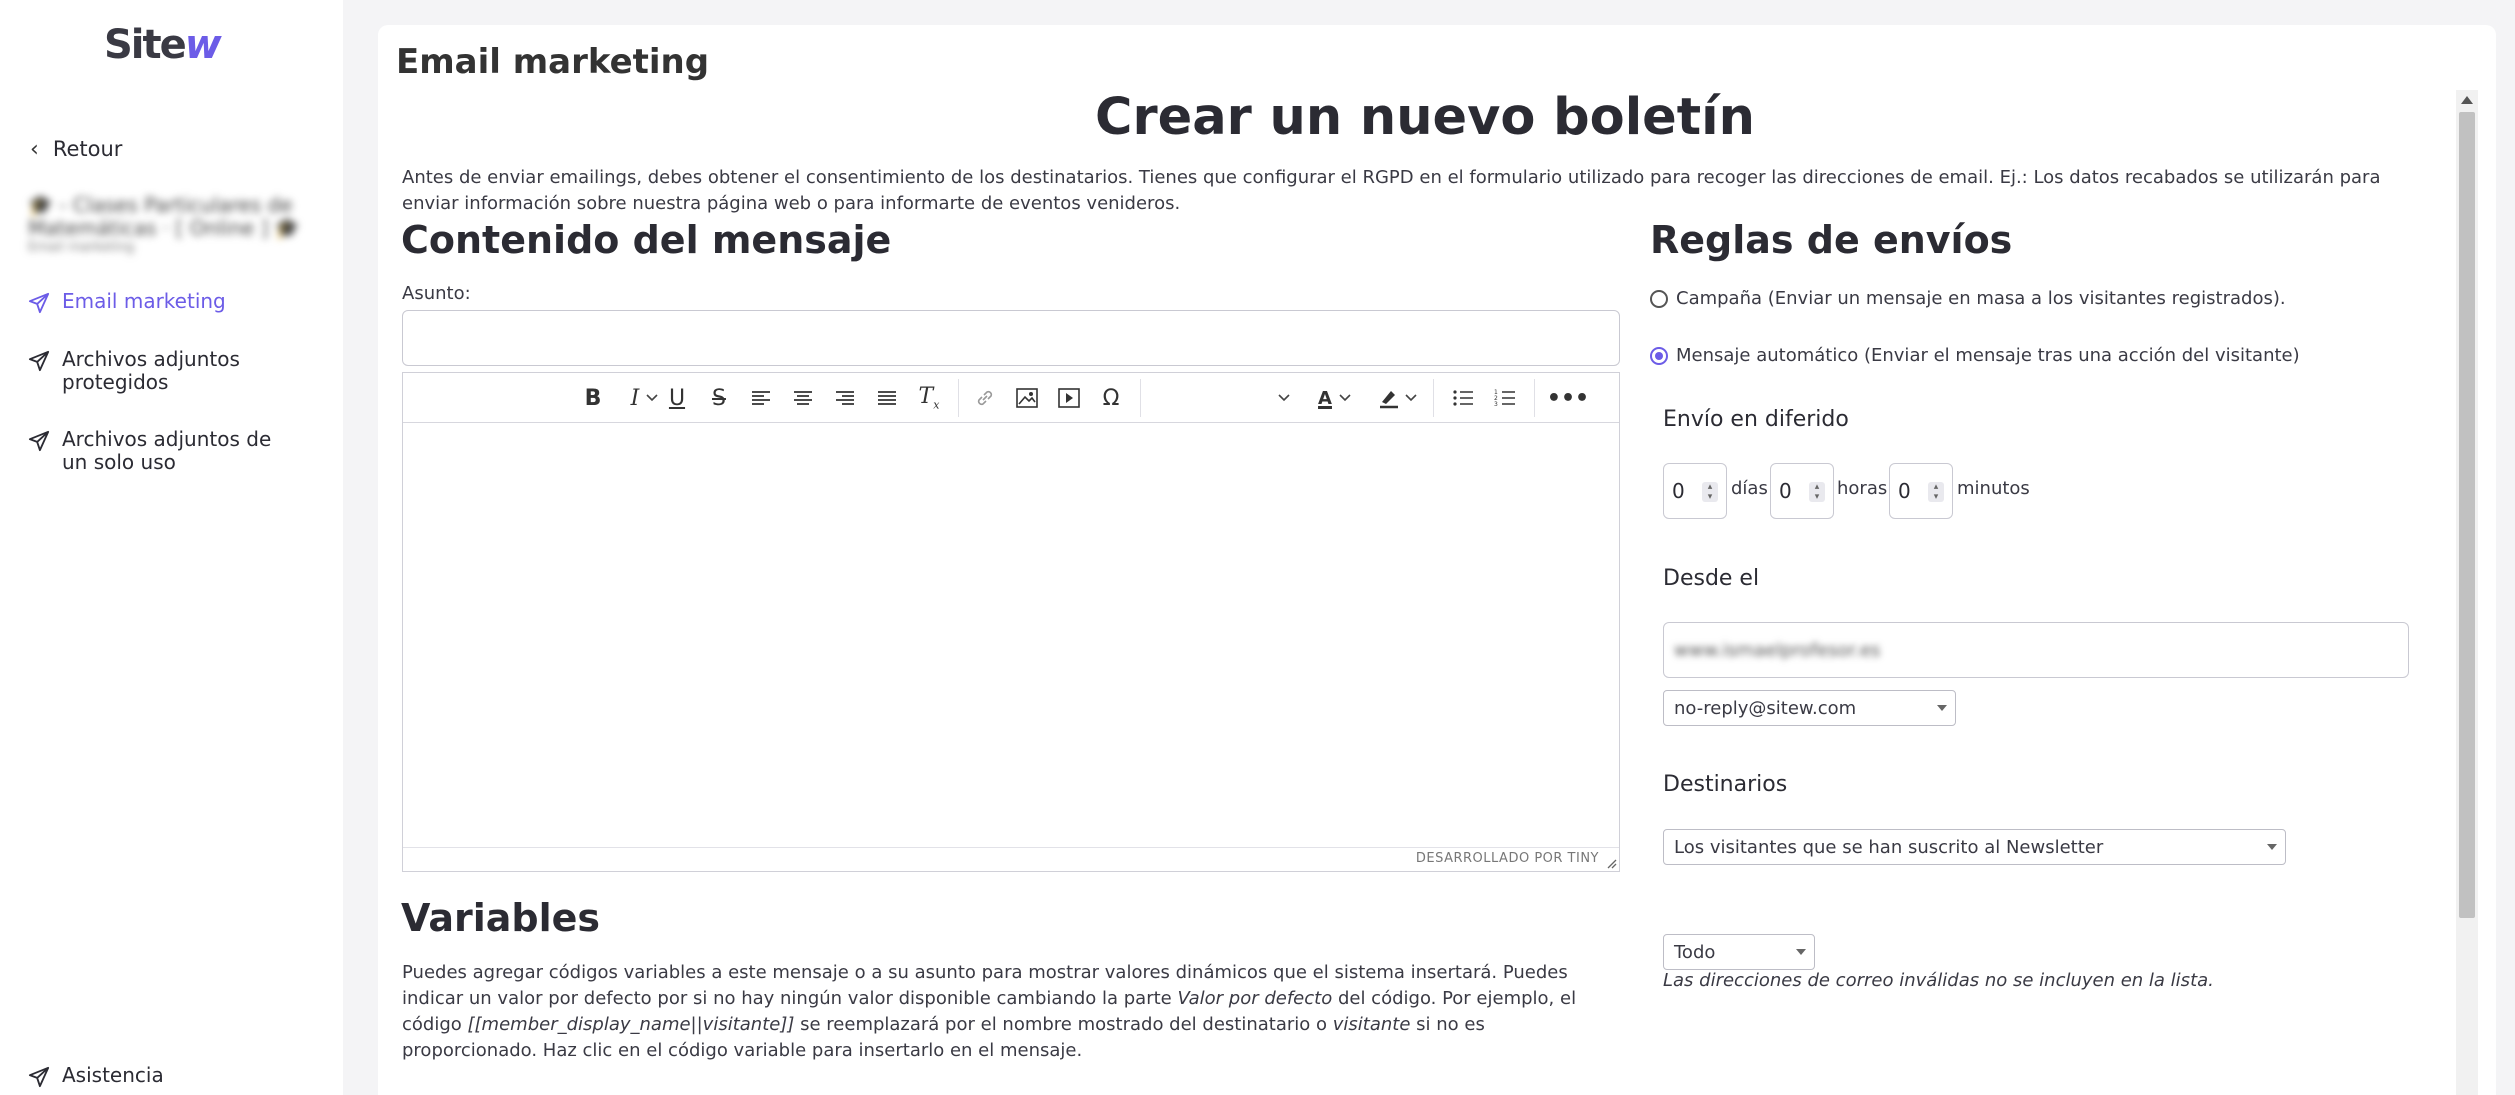 Image resolution: width=2515 pixels, height=1095 pixels. I want to click on align-center-icon, so click(803, 398).